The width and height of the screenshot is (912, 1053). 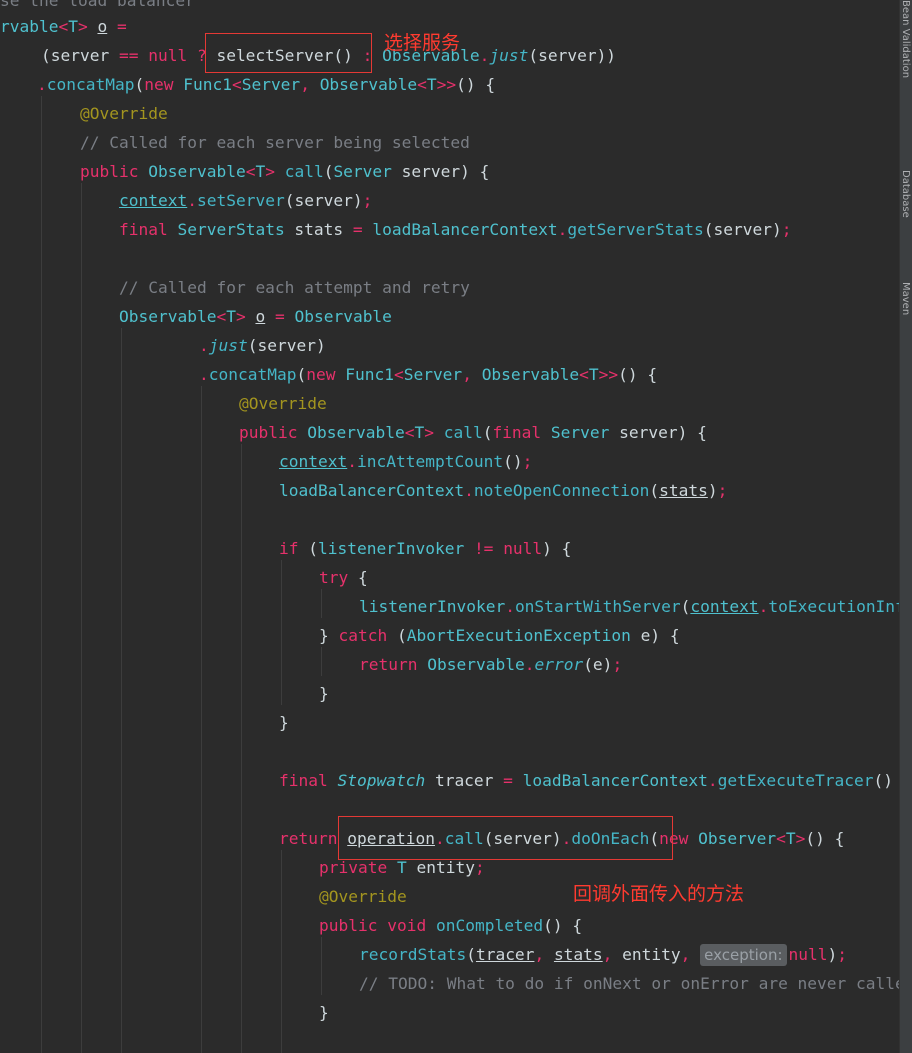 I want to click on code-token: Server, so click(x=580, y=432).